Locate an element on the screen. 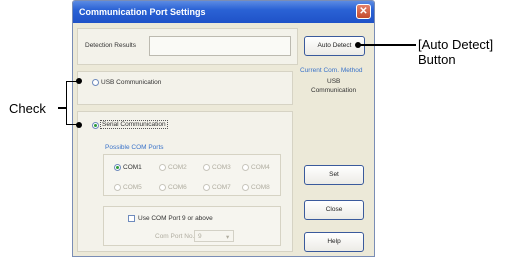 The image size is (513, 259). current-method-line1: USB is located at coordinates (334, 81).